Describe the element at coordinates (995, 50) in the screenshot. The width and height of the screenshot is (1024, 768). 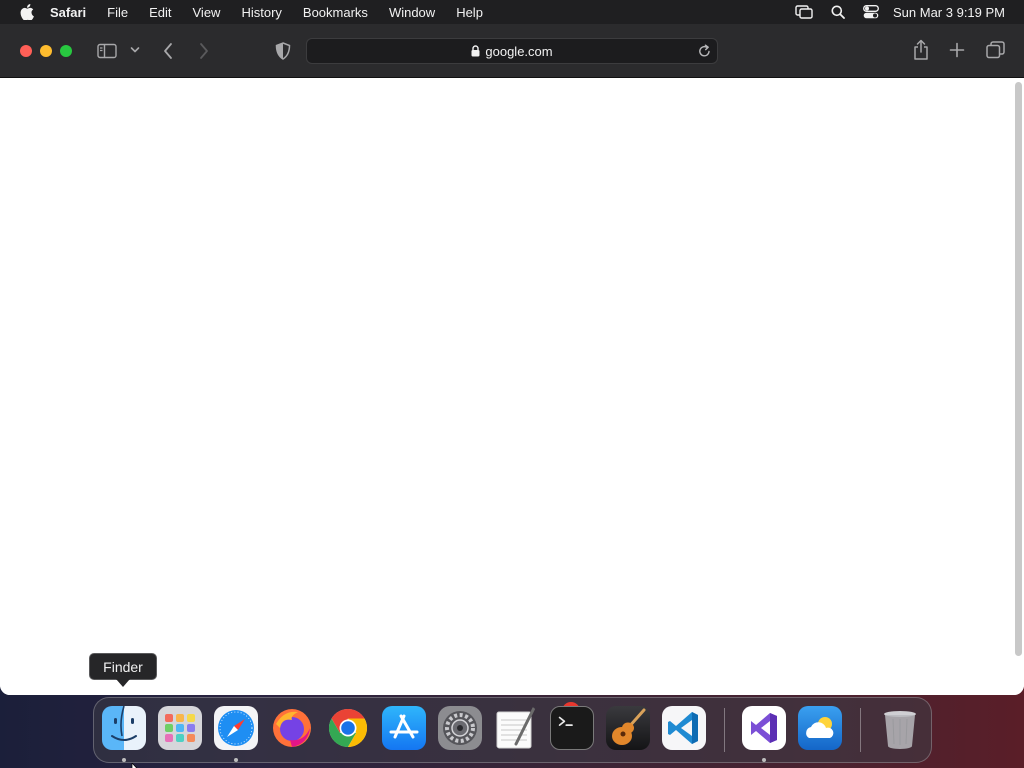
I see `tab-overview-icon` at that location.